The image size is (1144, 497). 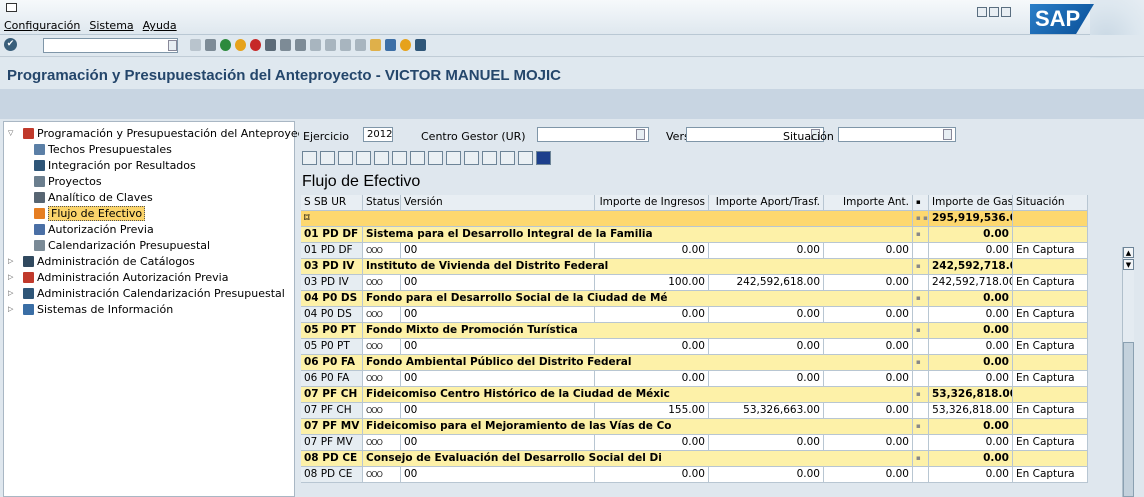 I want to click on details-icon, so click(x=309, y=158).